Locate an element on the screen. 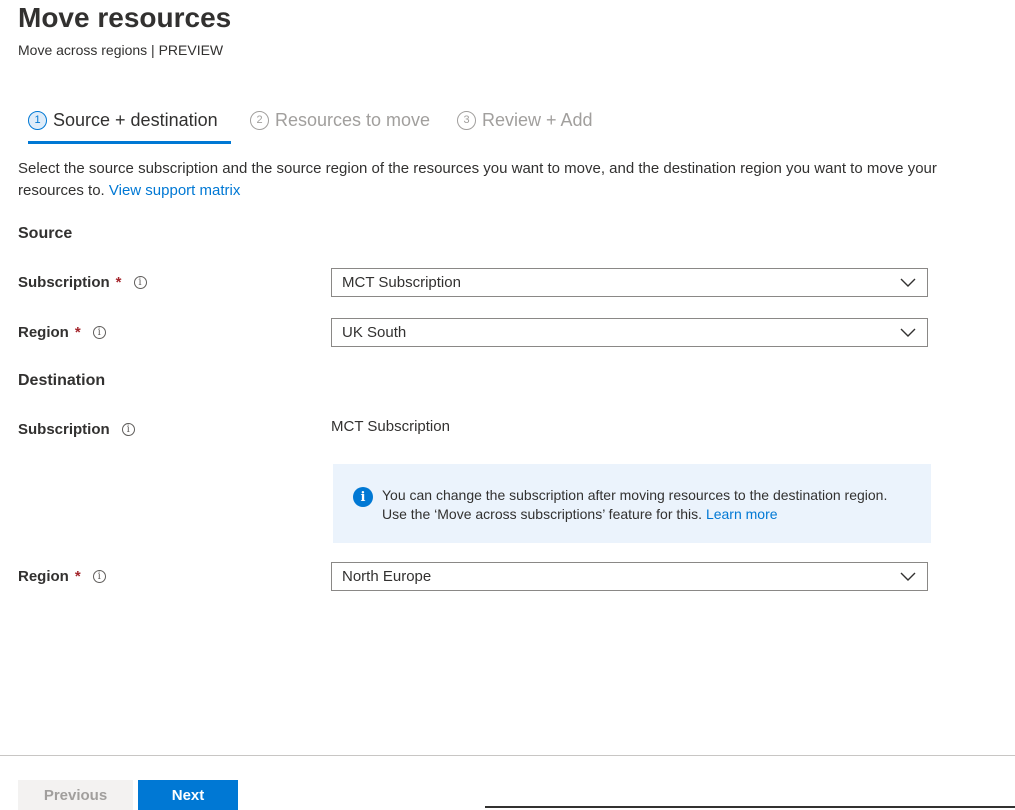 This screenshot has width=1015, height=810. view-support-matrix-link: View support matrix is located at coordinates (174, 190).